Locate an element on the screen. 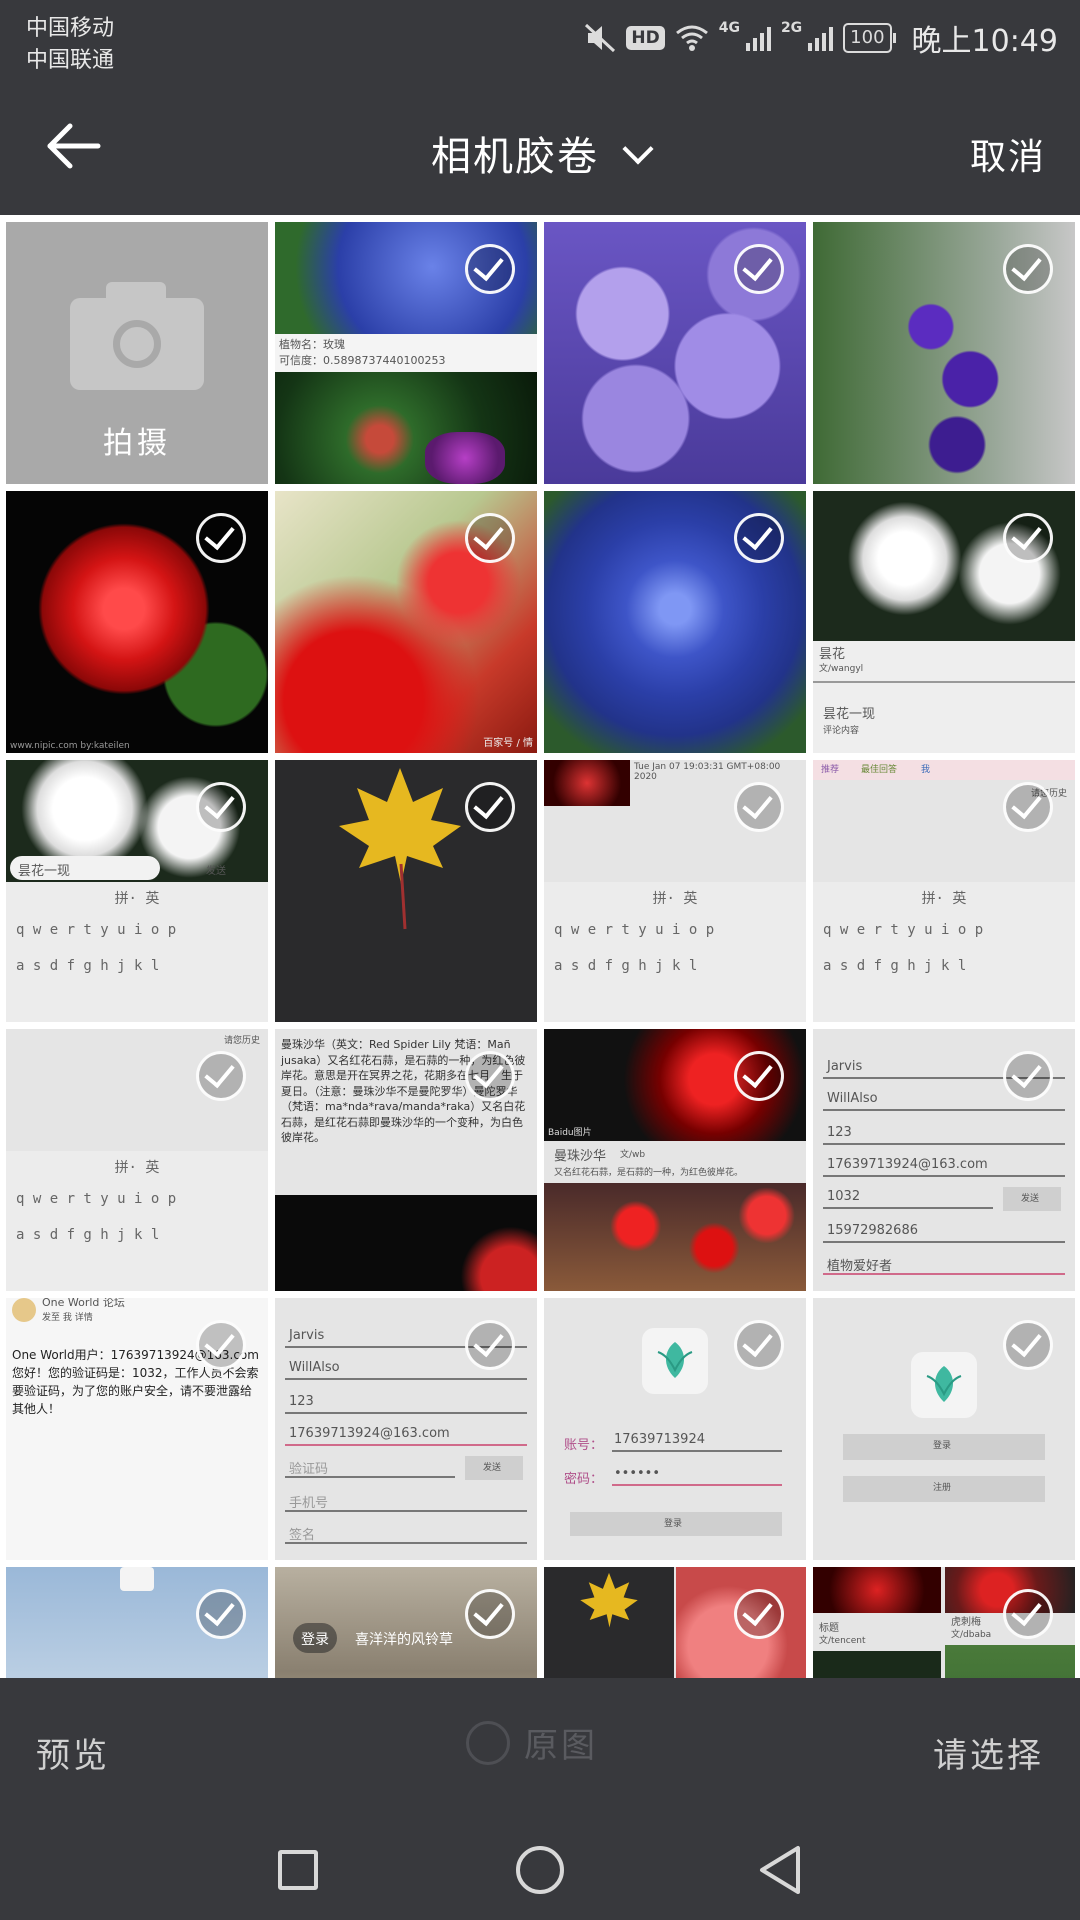  system-nav-bar is located at coordinates (540, 1869).